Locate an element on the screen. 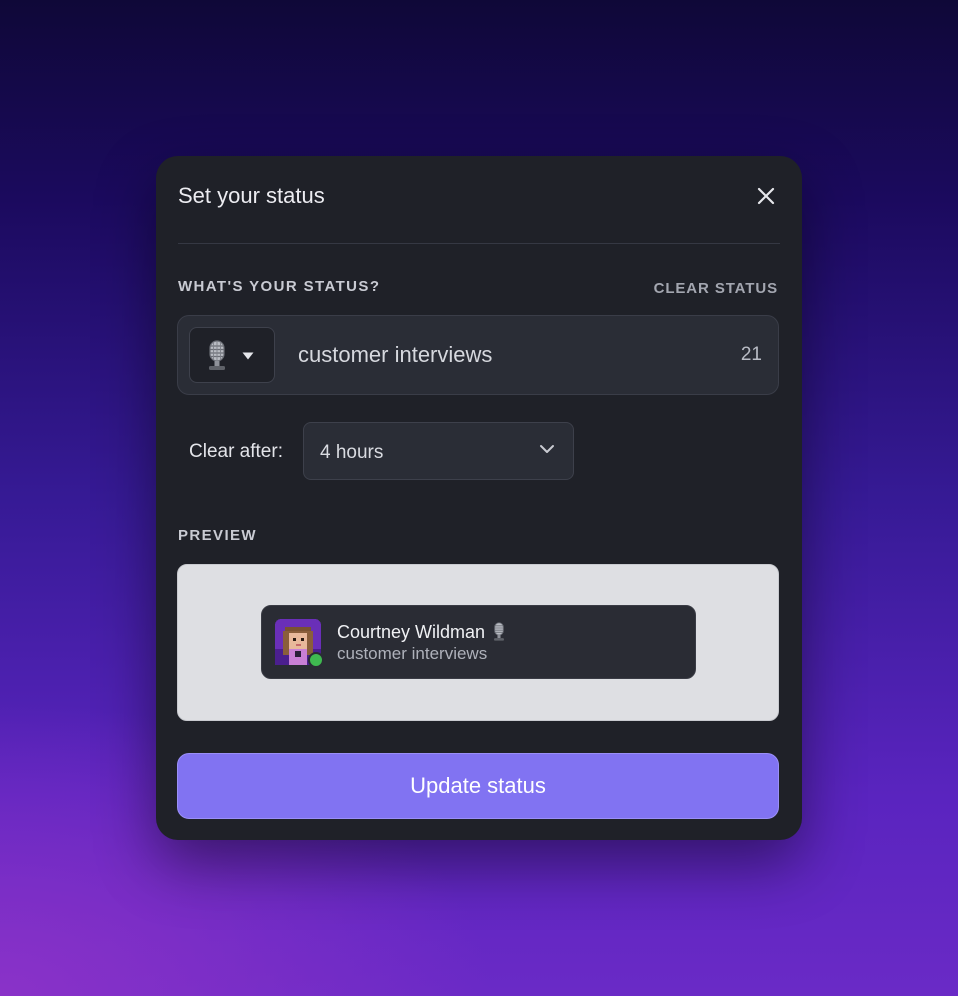  dialog-header: Set your status is located at coordinates (479, 200).